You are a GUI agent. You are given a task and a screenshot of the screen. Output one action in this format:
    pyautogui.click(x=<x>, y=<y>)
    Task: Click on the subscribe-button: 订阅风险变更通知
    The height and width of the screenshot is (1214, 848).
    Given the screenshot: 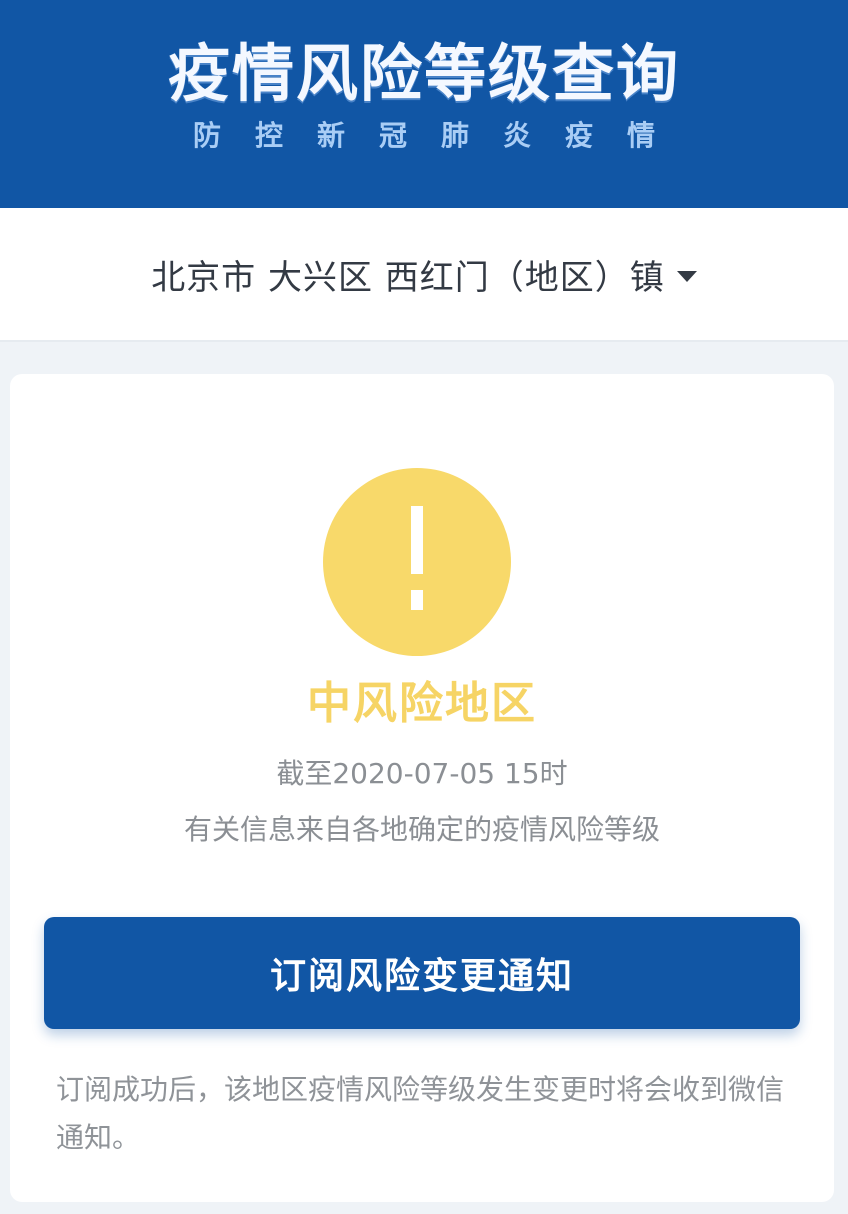 What is the action you would take?
    pyautogui.click(x=422, y=973)
    